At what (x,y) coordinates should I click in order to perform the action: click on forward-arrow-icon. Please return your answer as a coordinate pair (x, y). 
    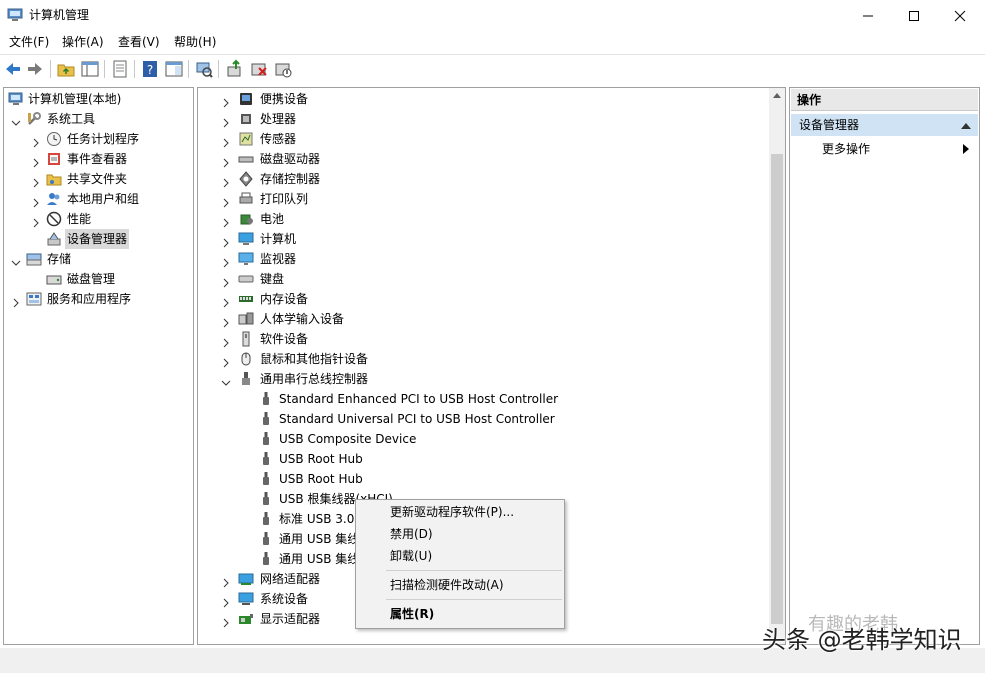
    Looking at the image, I should click on (35, 69).